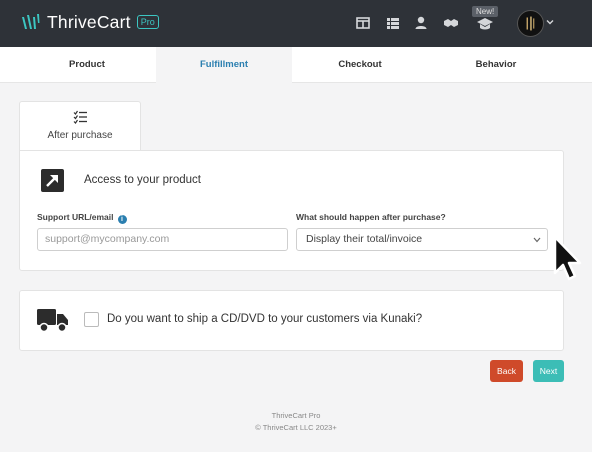 The height and width of the screenshot is (452, 592). Describe the element at coordinates (506, 371) in the screenshot. I see `back-button: Back` at that location.